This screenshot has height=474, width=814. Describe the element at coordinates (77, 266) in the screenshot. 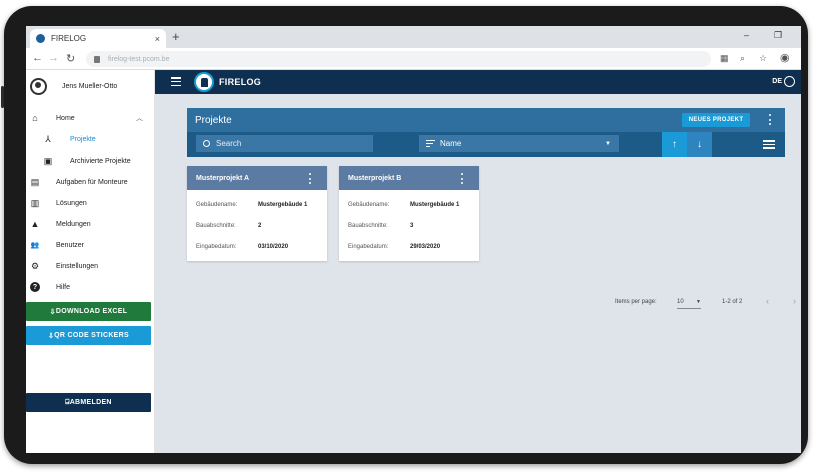

I see `sidebar-item-label: Einstellungen` at that location.